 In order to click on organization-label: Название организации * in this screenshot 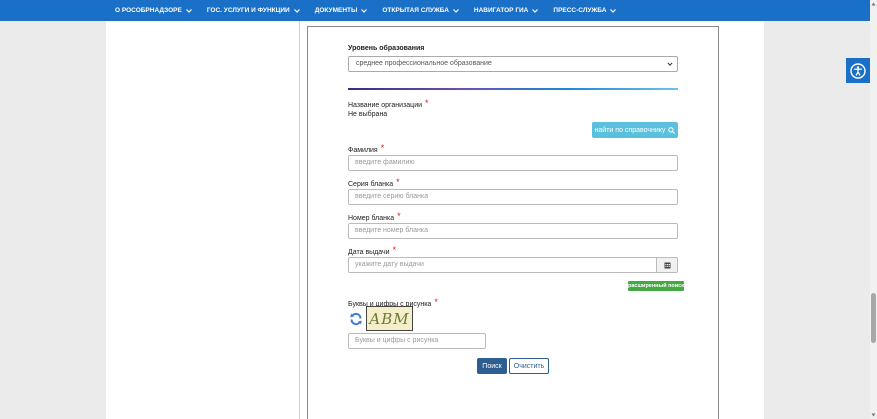, I will do `click(388, 103)`.